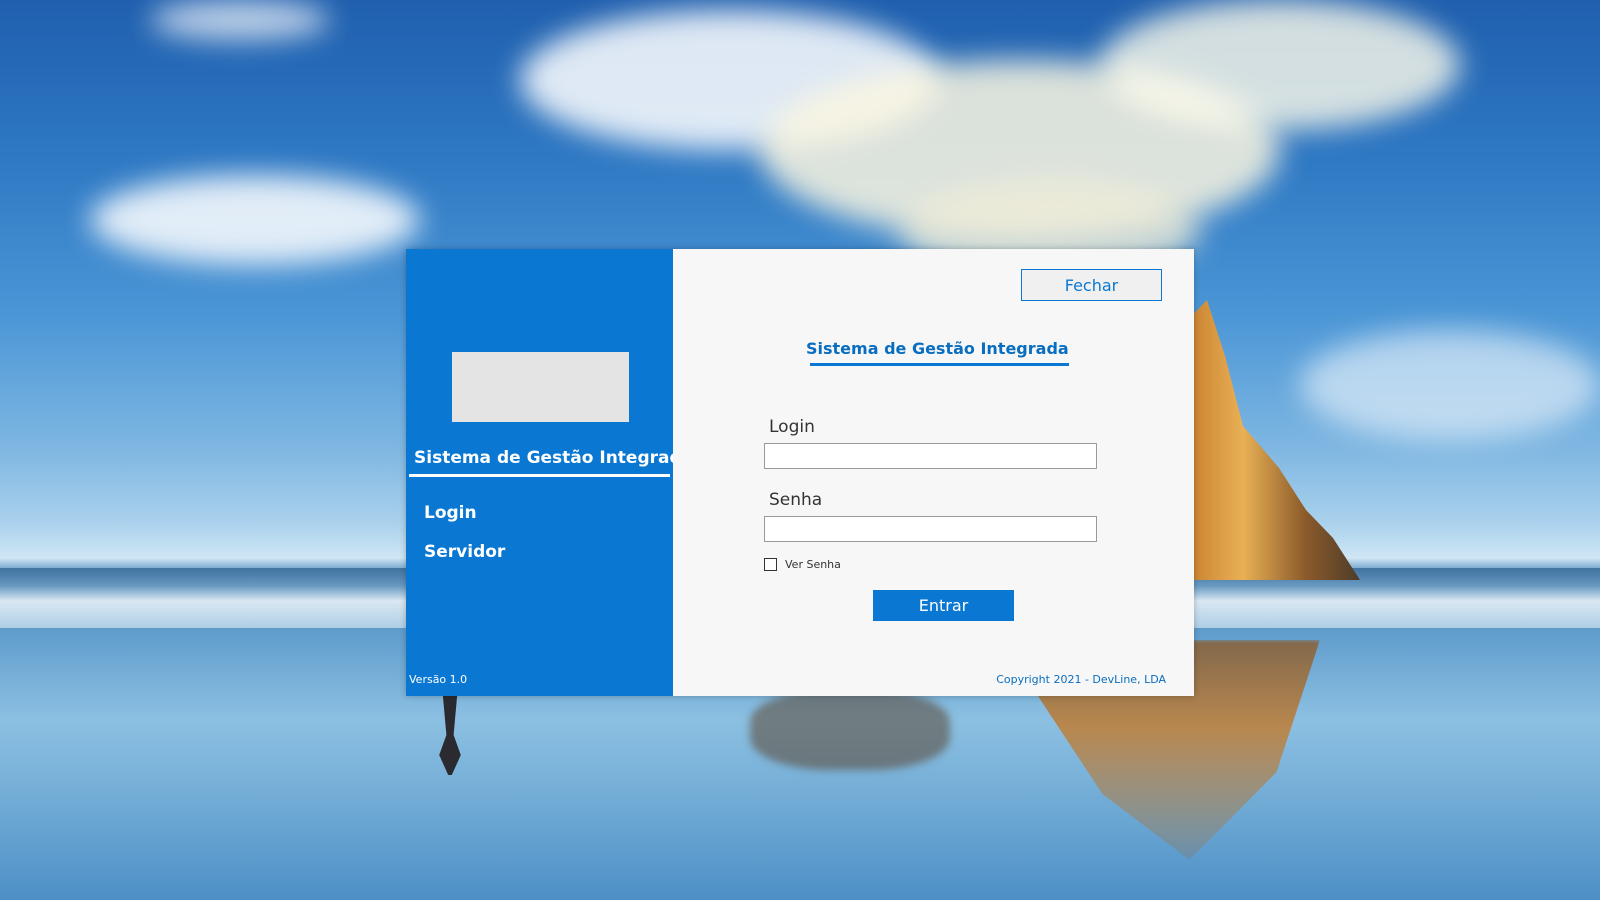 This screenshot has height=900, width=1600. I want to click on person-reflection, so click(450, 735).